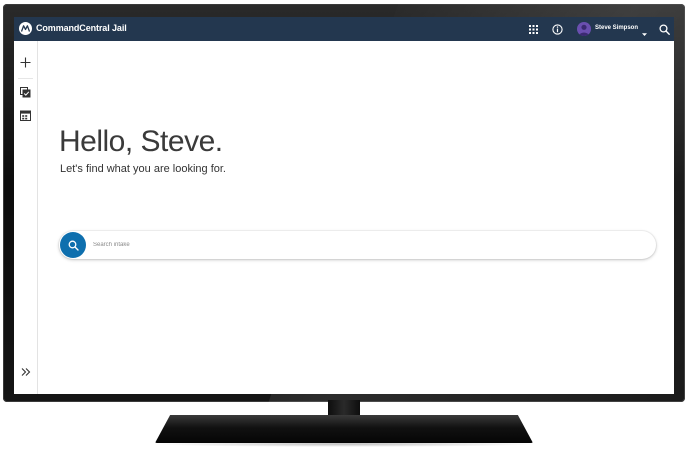  I want to click on search-input, so click(363, 245).